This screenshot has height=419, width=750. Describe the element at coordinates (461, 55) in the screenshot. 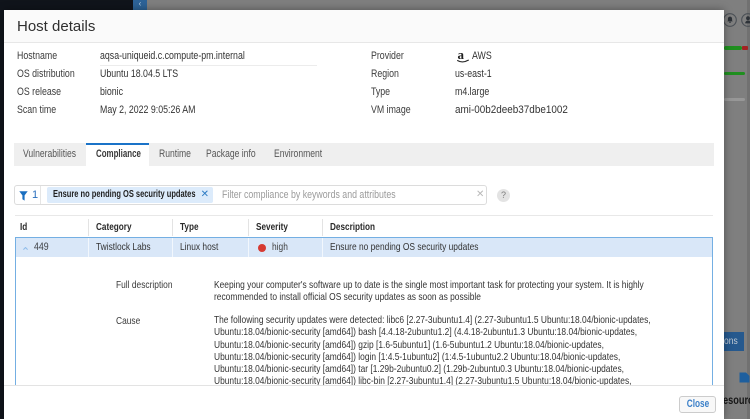

I see `svg-text: a` at that location.